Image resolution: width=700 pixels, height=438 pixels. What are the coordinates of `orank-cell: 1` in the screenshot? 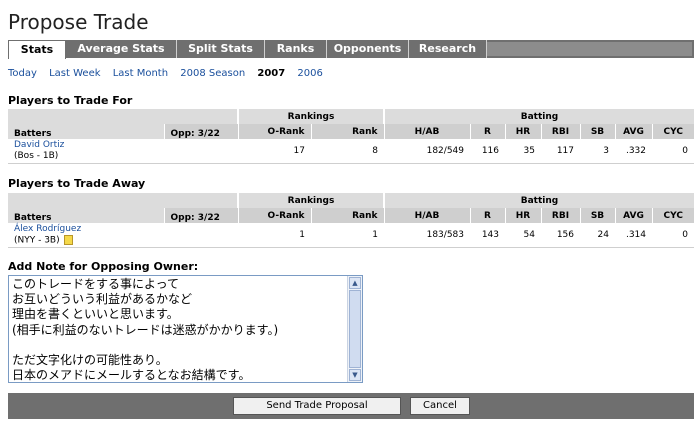 It's located at (274, 235).